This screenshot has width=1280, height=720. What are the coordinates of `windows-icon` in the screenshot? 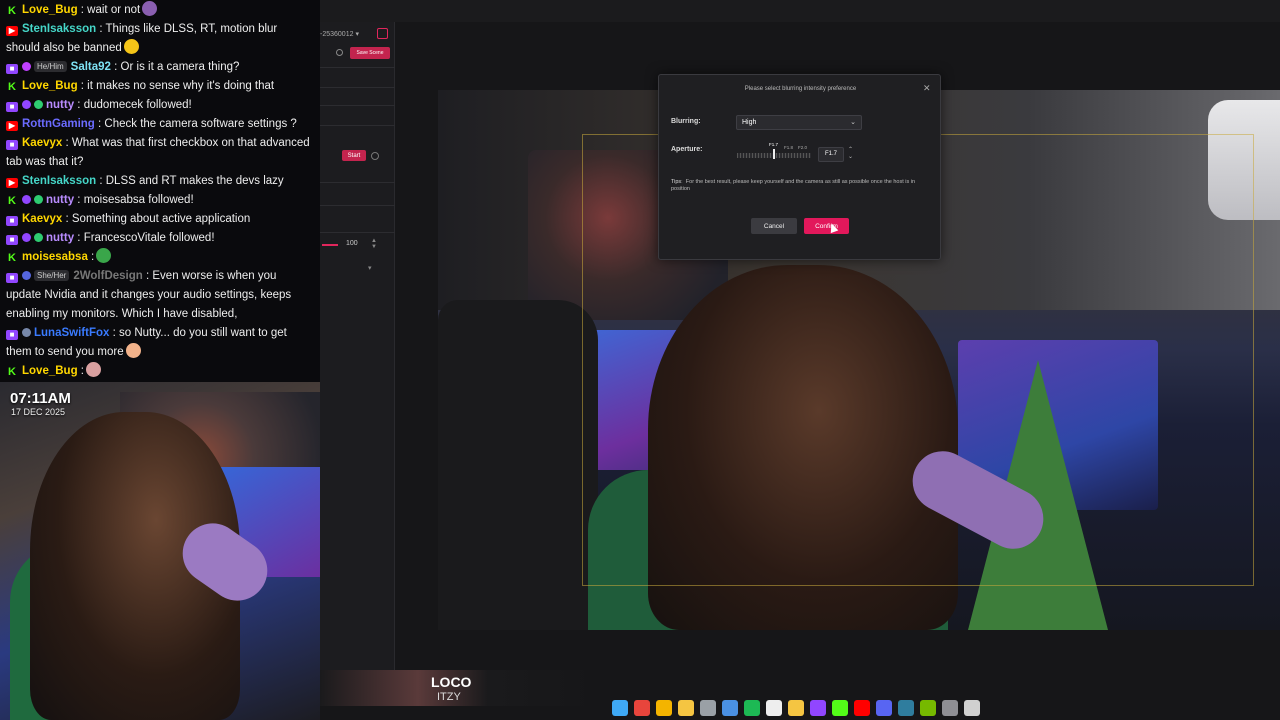 It's located at (620, 708).